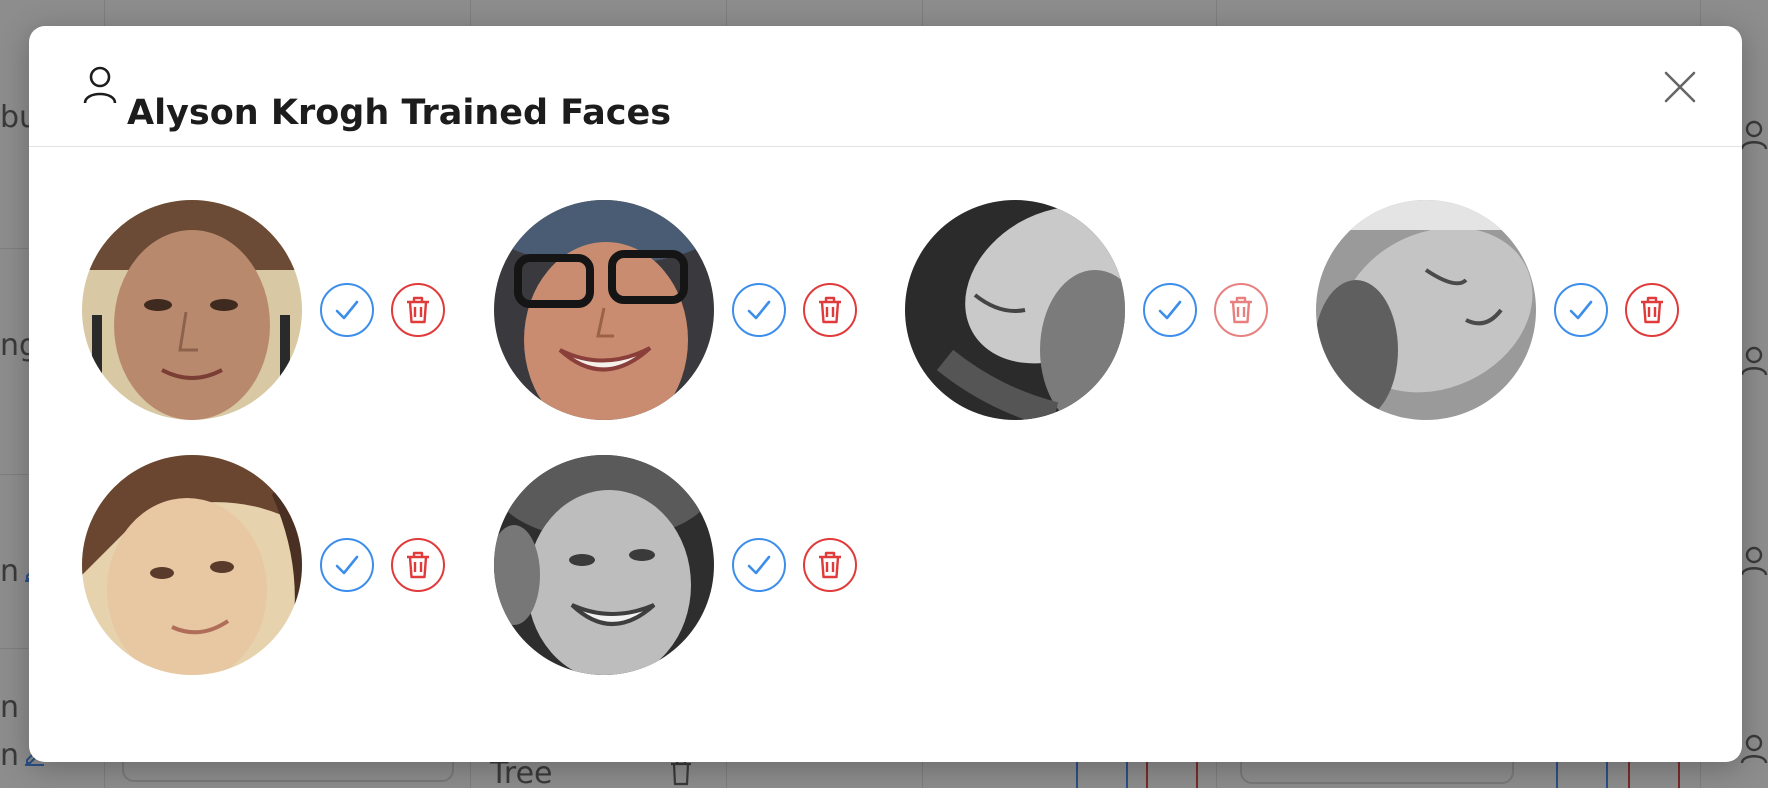 The image size is (1768, 788). Describe the element at coordinates (1377, 772) in the screenshot. I see `background-input` at that location.